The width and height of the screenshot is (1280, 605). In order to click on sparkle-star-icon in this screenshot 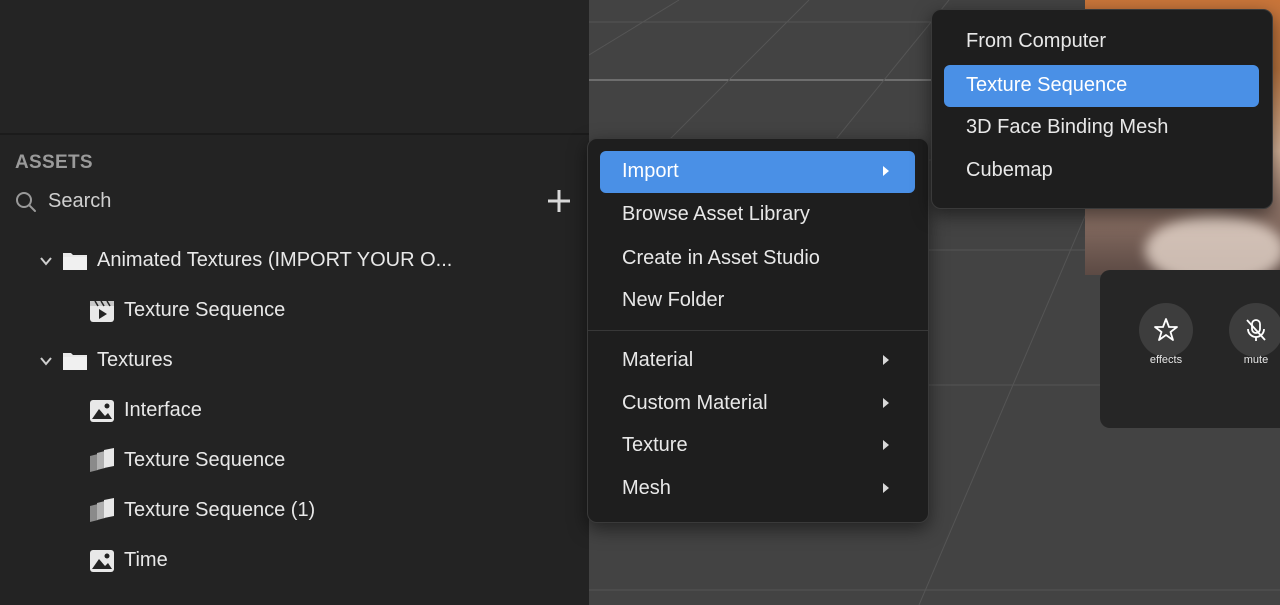, I will do `click(1166, 329)`.